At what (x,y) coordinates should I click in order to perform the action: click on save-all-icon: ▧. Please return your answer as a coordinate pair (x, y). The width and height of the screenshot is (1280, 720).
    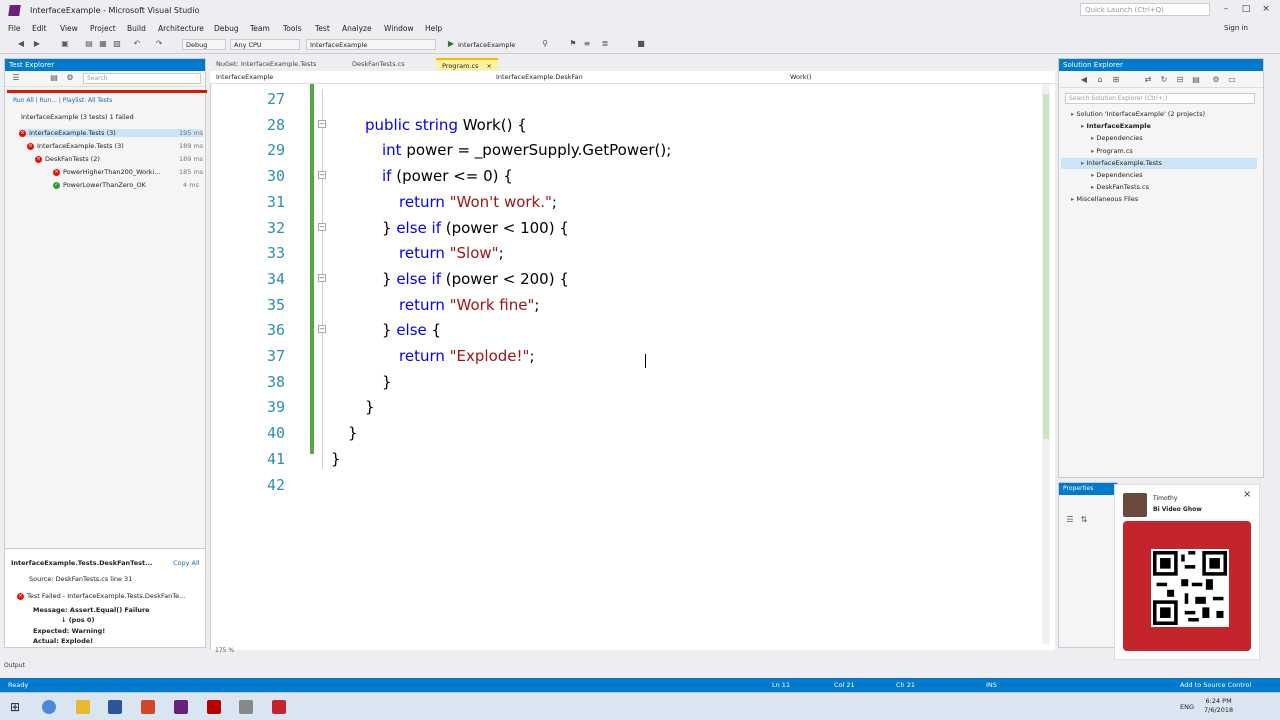
    Looking at the image, I should click on (117, 44).